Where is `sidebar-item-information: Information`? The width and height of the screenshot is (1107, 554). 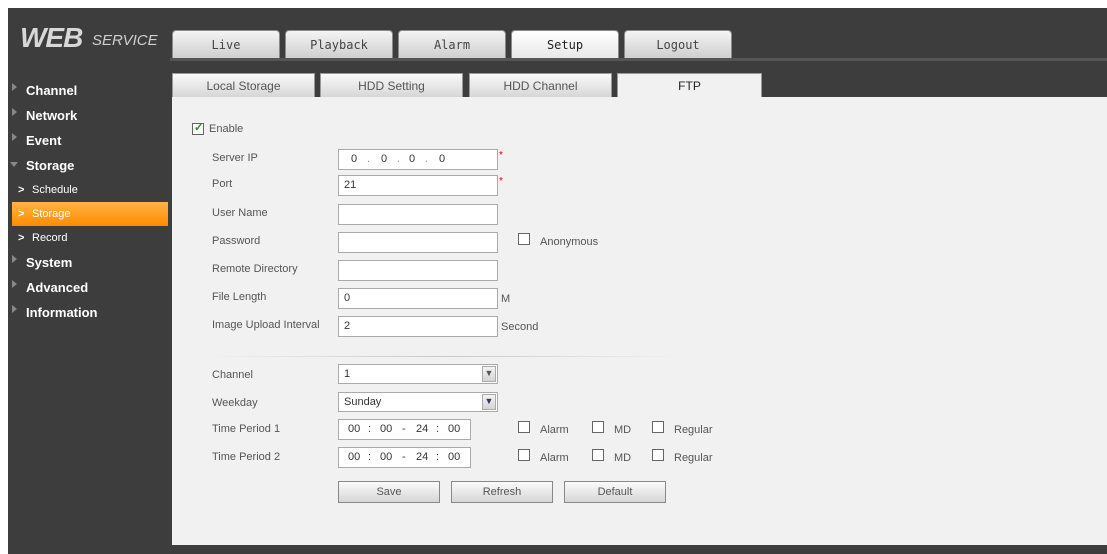
sidebar-item-information: Information is located at coordinates (88, 312).